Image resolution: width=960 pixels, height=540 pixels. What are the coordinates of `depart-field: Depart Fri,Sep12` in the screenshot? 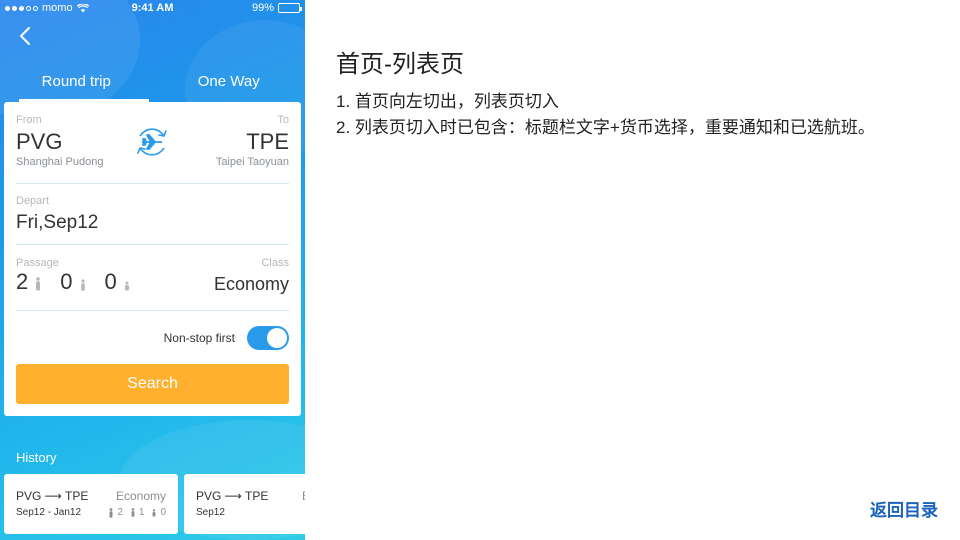 It's located at (152, 214).